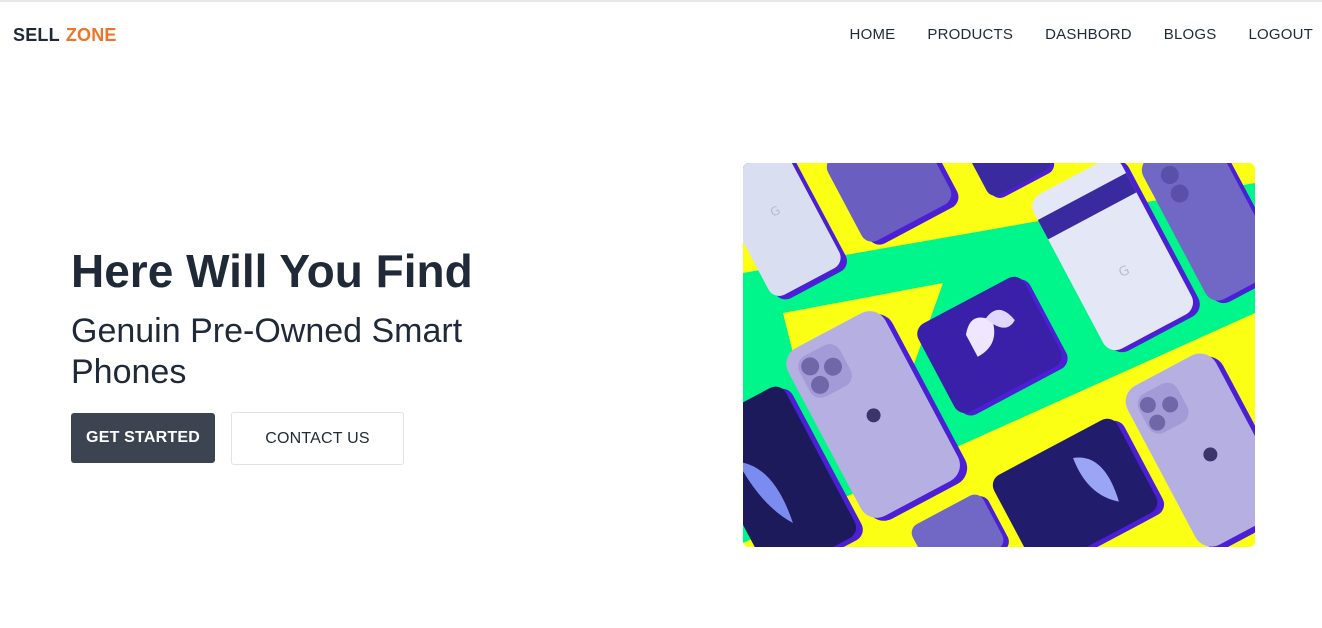 This screenshot has height=628, width=1322. What do you see at coordinates (317, 438) in the screenshot?
I see `contact-us-button: CONTACT US` at bounding box center [317, 438].